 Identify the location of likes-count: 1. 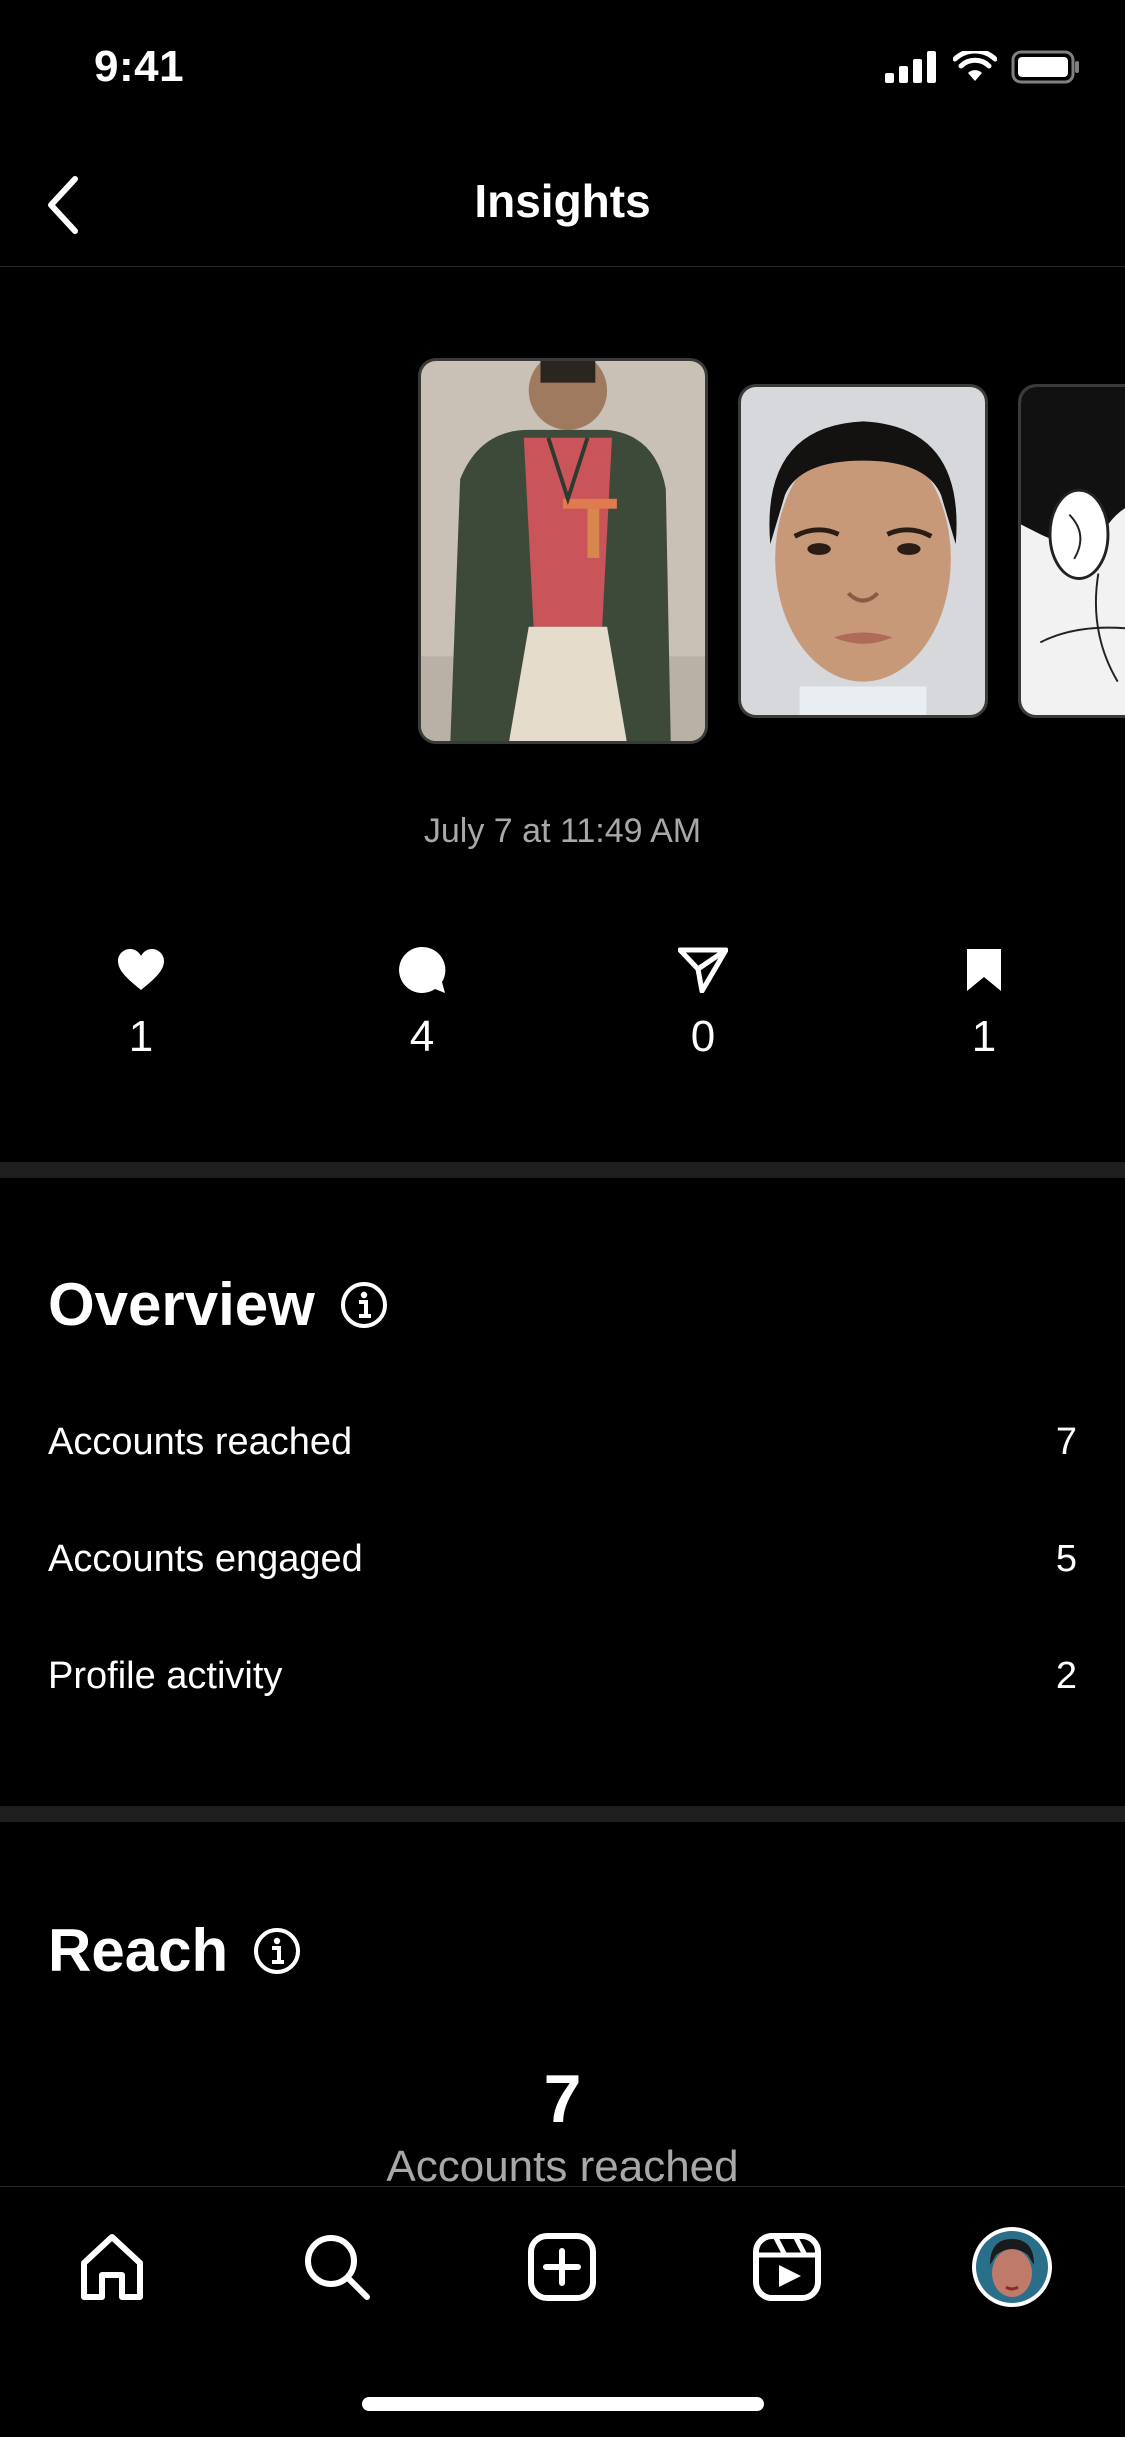
(141, 1036).